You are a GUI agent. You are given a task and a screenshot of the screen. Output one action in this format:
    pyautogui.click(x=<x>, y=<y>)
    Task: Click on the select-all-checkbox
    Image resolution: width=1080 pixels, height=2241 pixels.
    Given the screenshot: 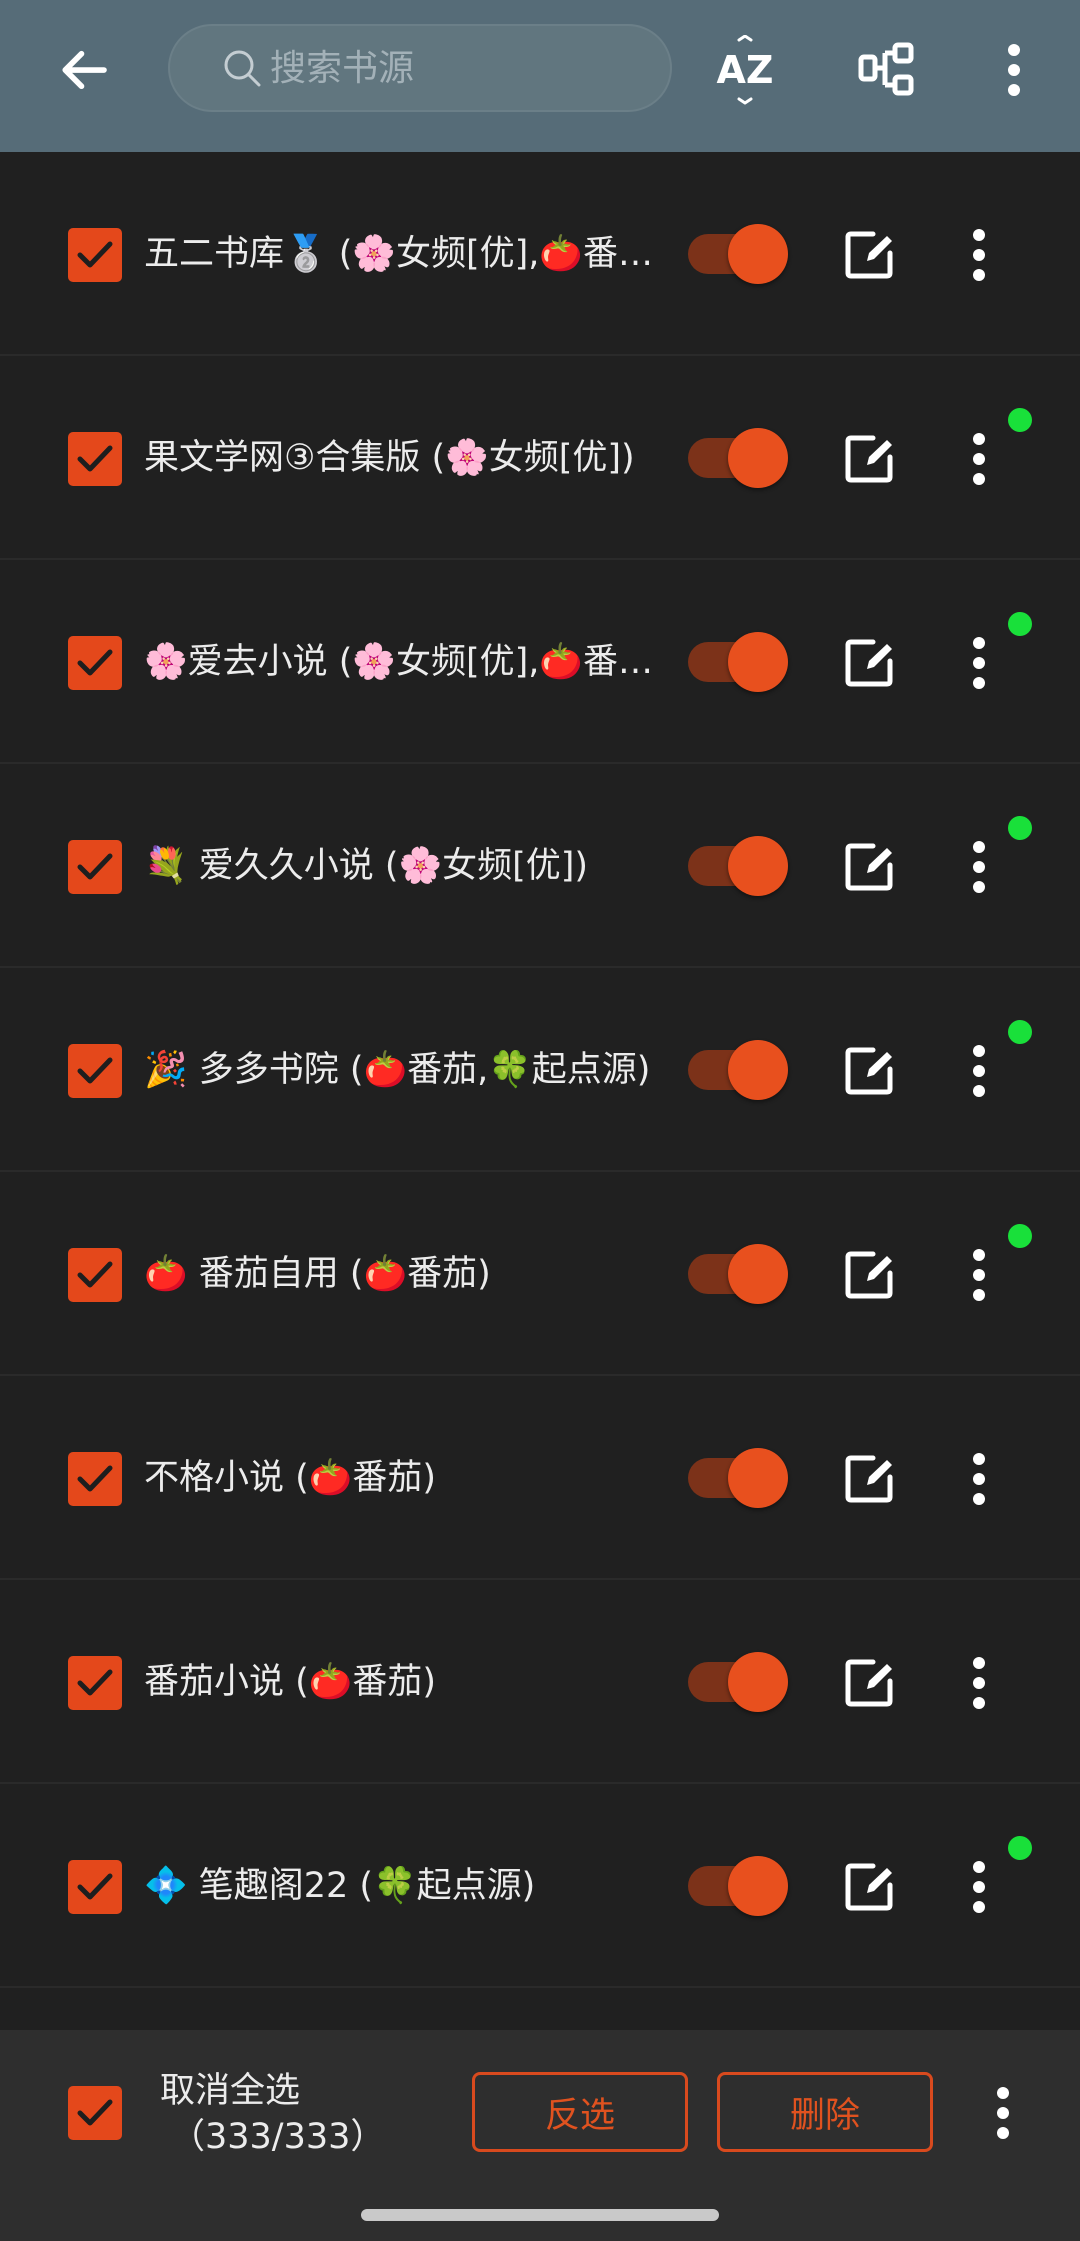 What is the action you would take?
    pyautogui.click(x=95, y=2113)
    